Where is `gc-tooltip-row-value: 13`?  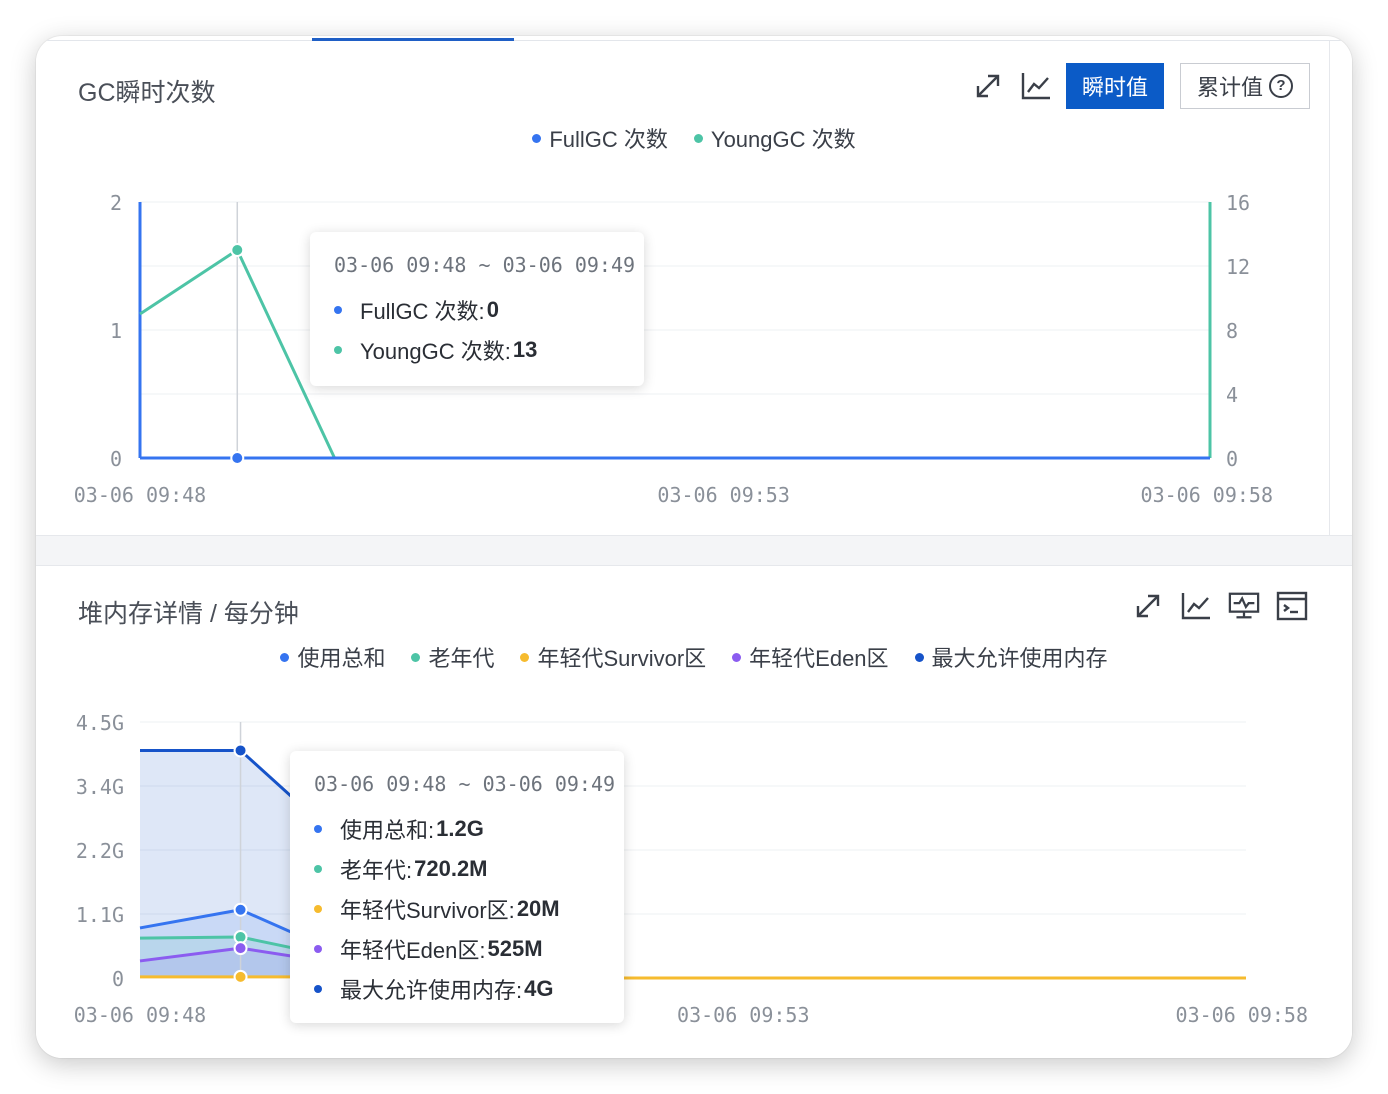 gc-tooltip-row-value: 13 is located at coordinates (525, 349).